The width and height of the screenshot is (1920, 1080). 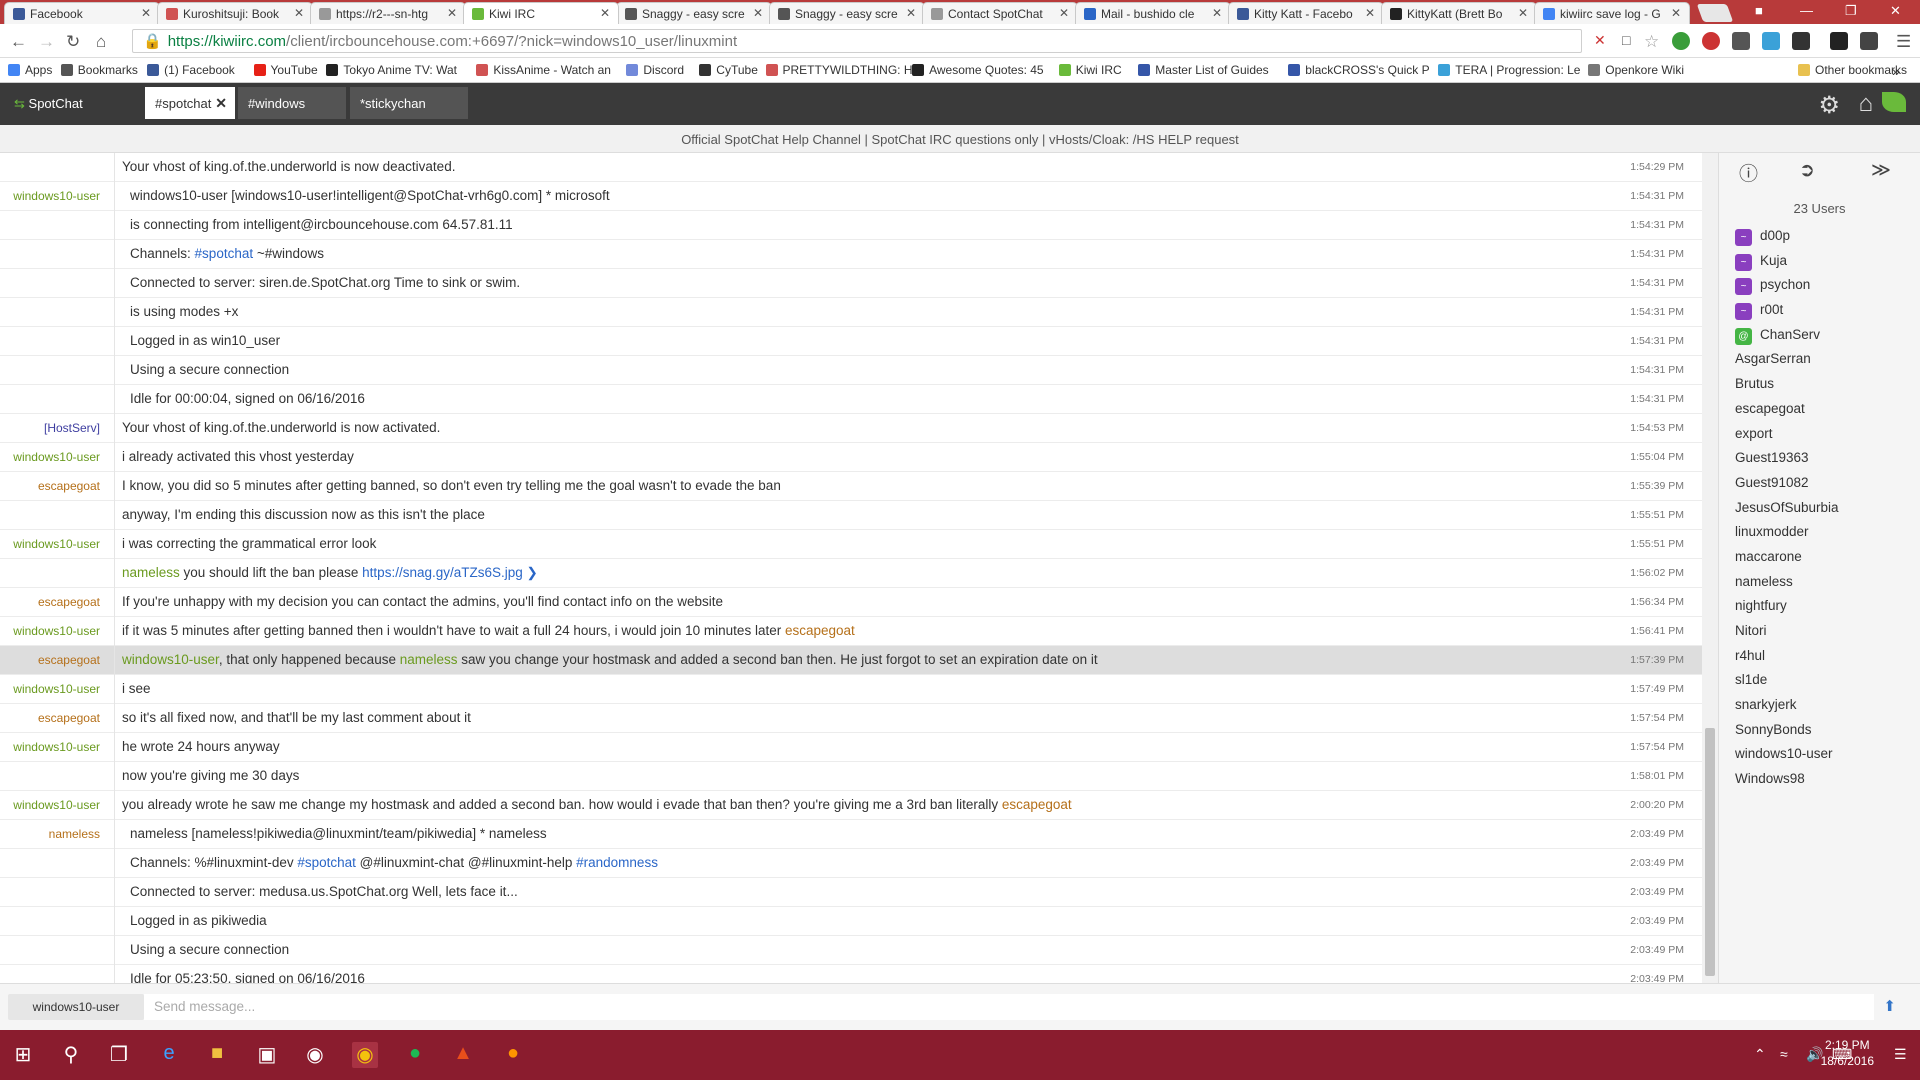 I want to click on profile-icon: ■, so click(x=1759, y=10).